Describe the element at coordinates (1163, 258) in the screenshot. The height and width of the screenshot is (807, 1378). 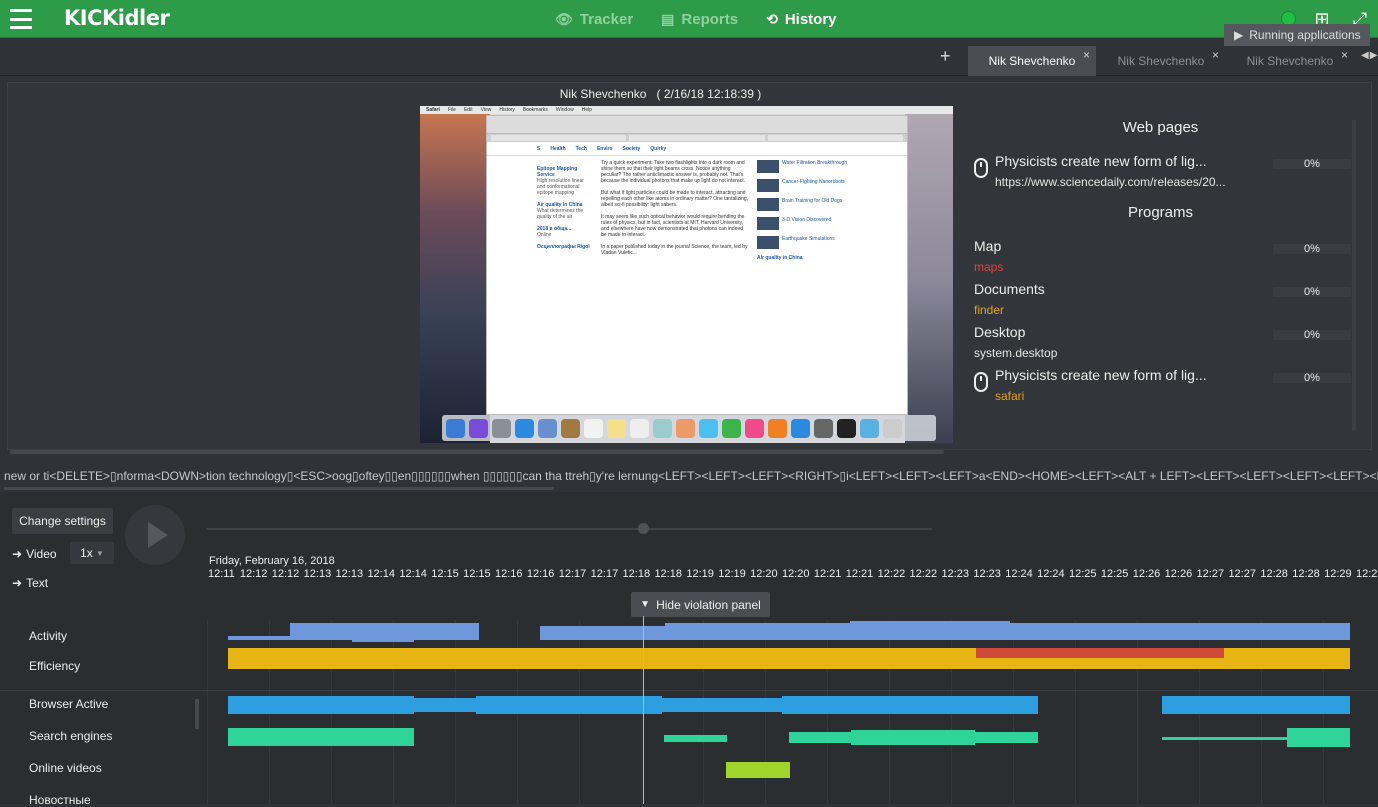
I see `program-item: Map maps 0%` at that location.